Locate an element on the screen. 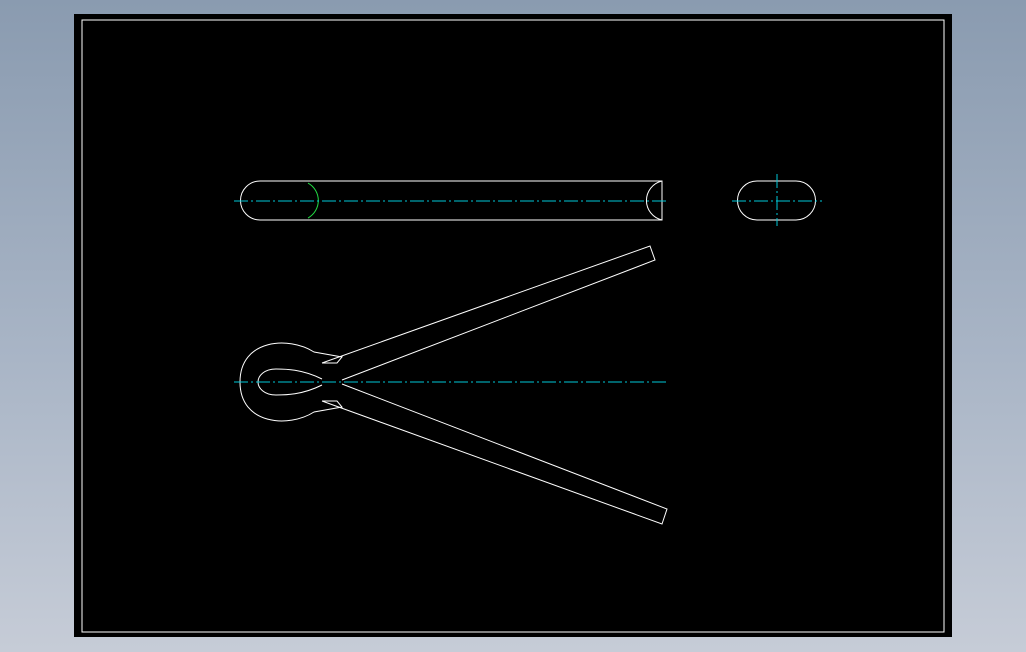 The image size is (1026, 652). cotter-lower-leg is located at coordinates (494, 454).